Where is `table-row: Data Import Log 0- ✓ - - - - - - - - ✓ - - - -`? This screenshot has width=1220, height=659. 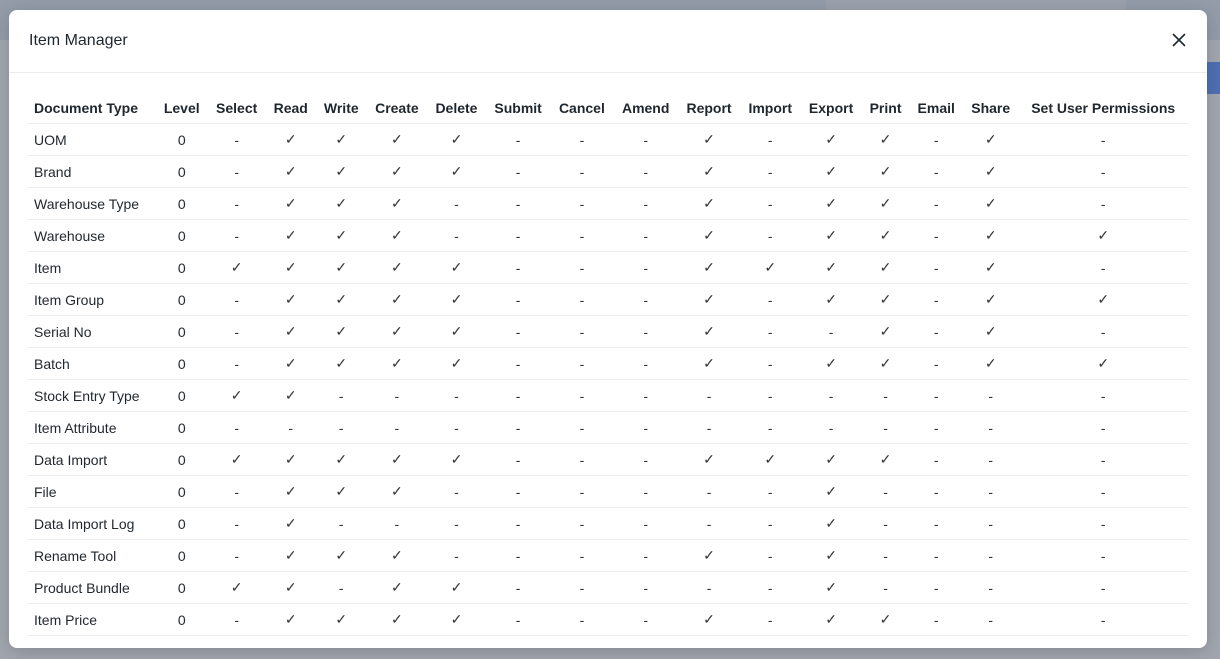 table-row: Data Import Log 0- ✓ - - - - - - - - ✓ - - - - is located at coordinates (608, 523).